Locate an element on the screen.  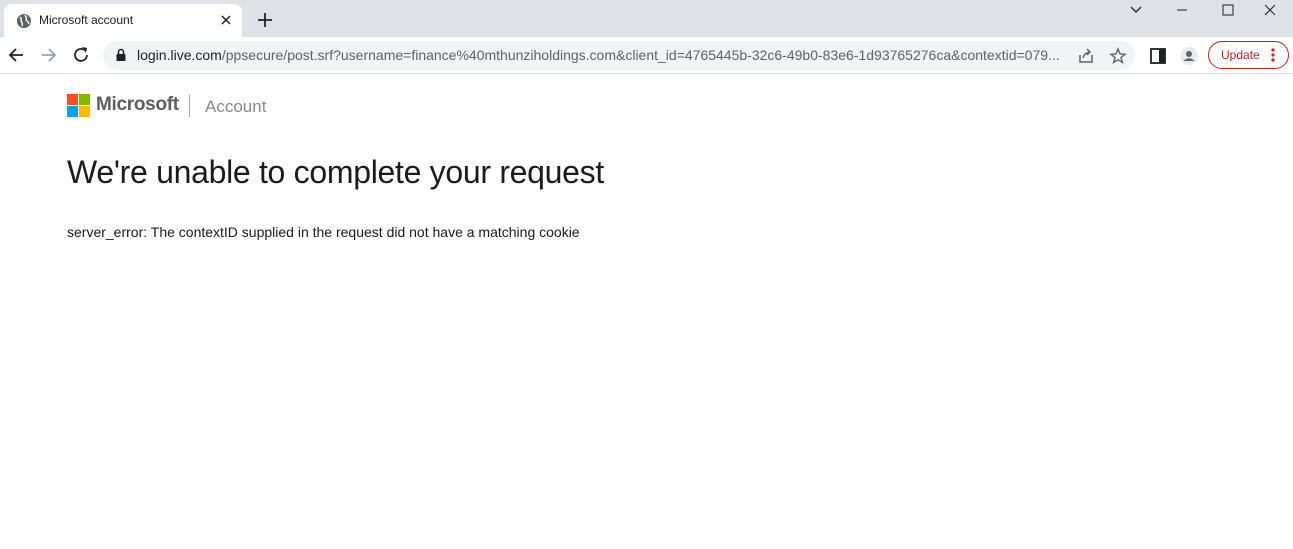
url-host: login.live.com is located at coordinates (179, 55).